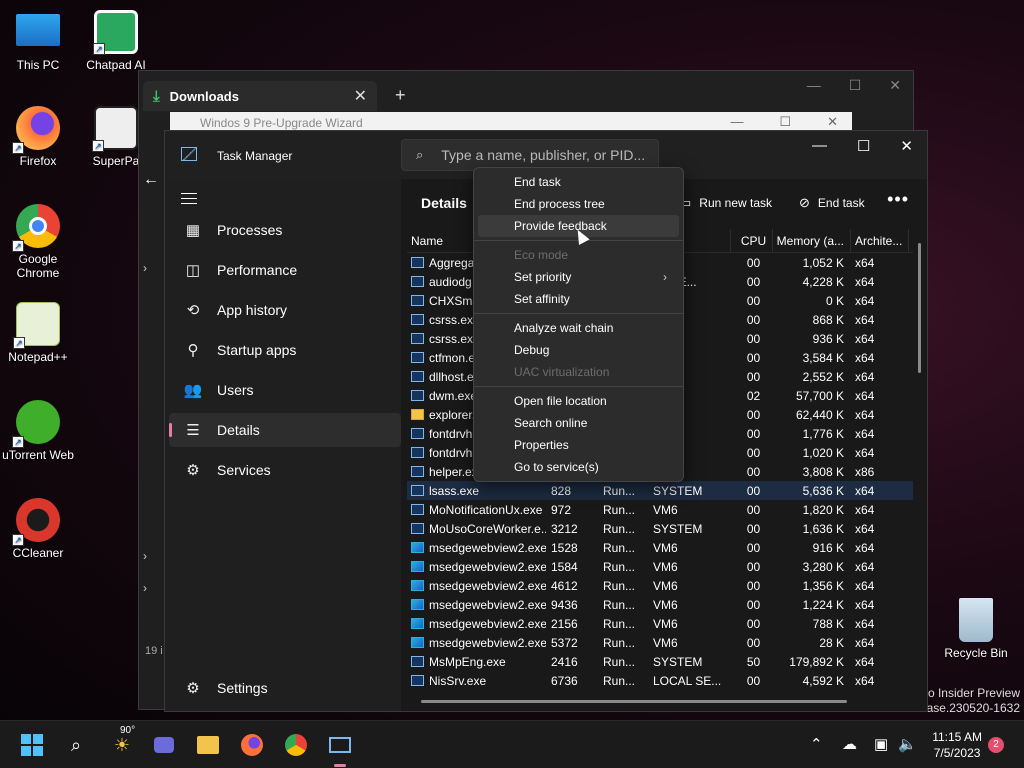 The width and height of the screenshot is (1024, 768). I want to click on nav-app-history: ⟲ App history, so click(285, 310).